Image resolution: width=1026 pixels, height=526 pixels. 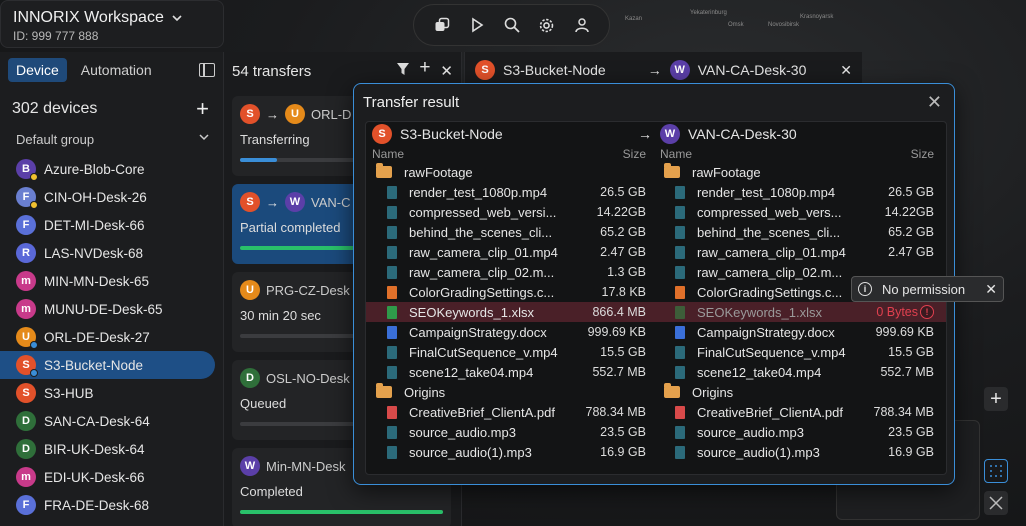 I want to click on device-item: S S3-HUB, so click(x=107, y=393).